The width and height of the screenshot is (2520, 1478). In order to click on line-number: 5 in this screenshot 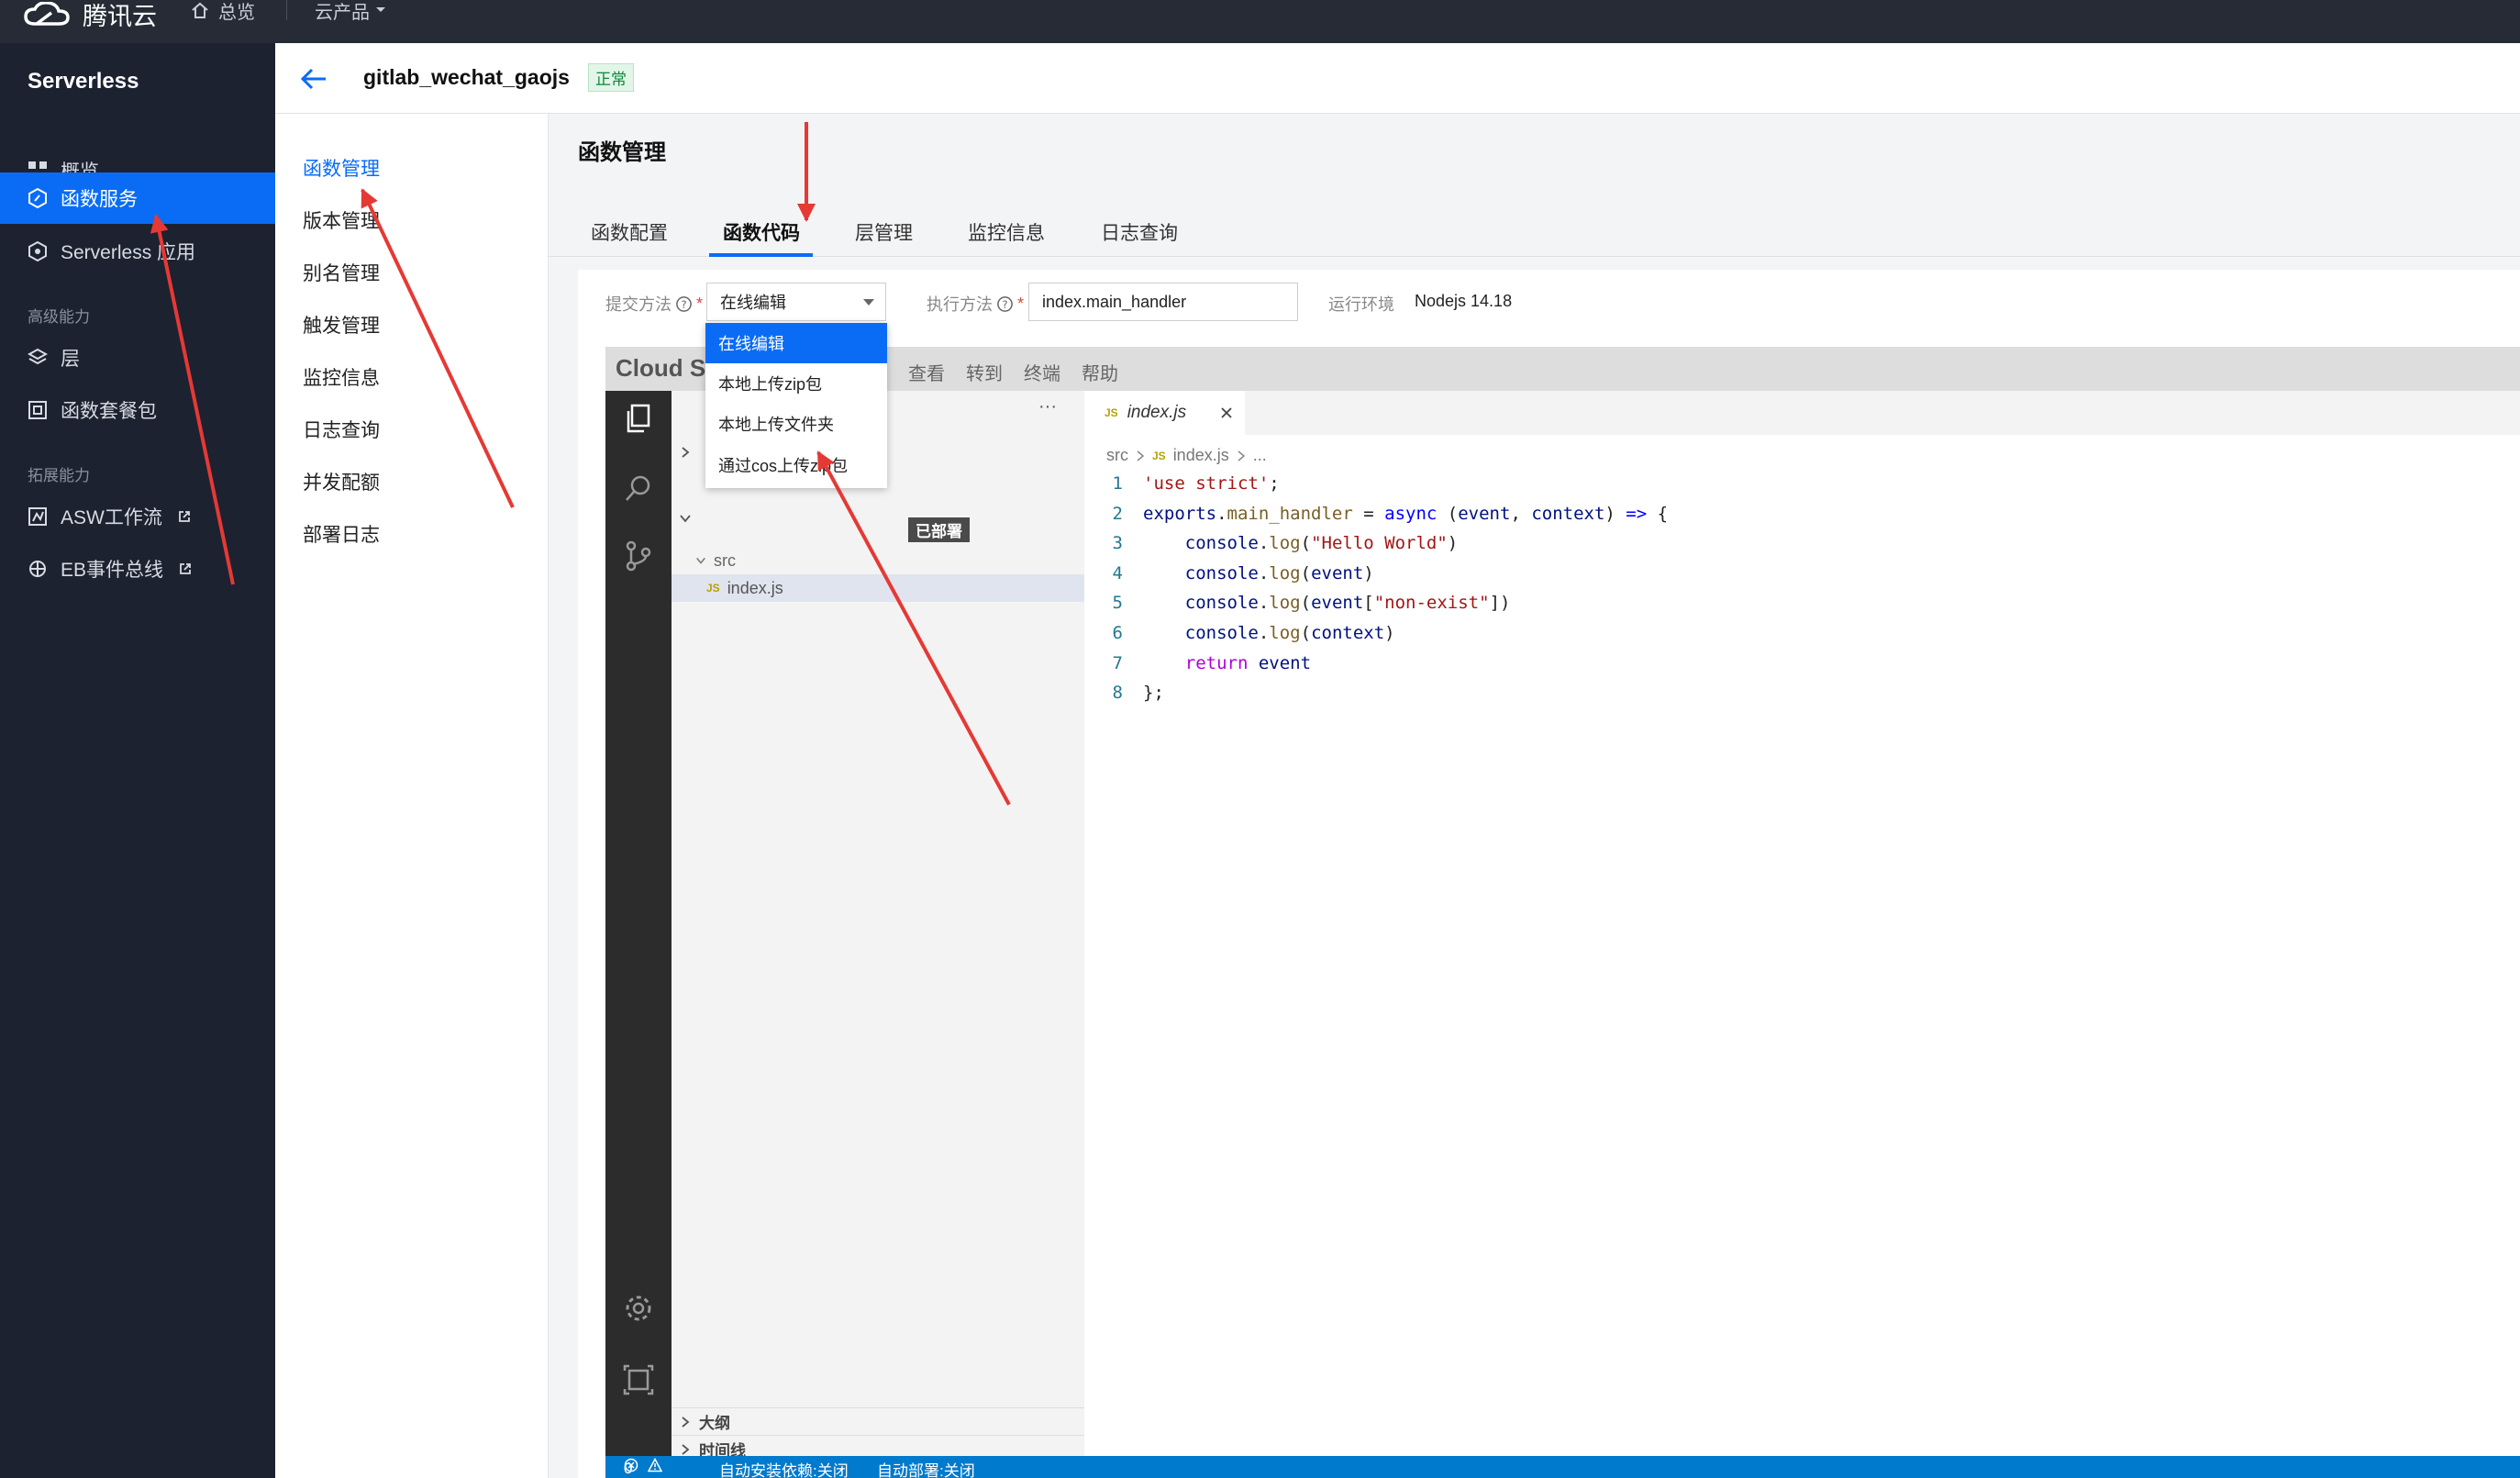, I will do `click(1117, 603)`.